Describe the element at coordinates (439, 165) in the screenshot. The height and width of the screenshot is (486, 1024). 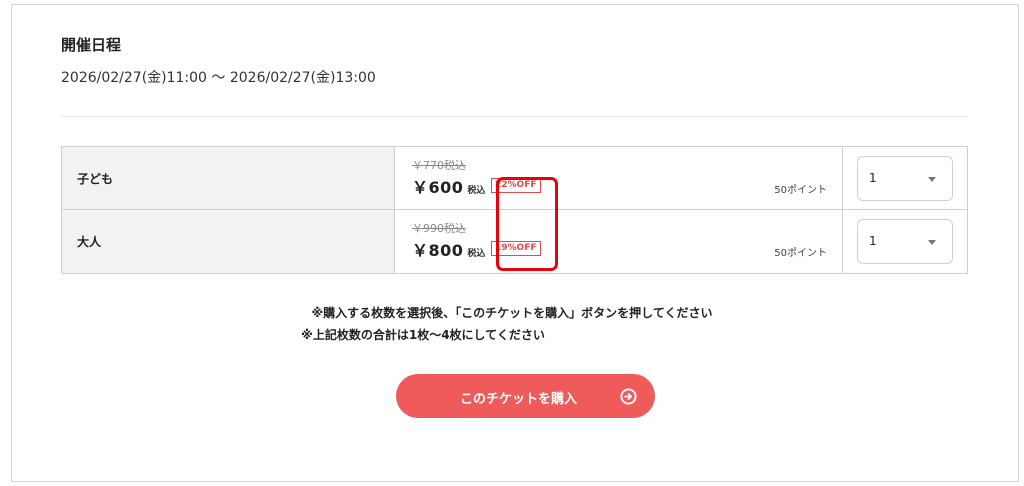
I see `original-price: ￥770税込` at that location.